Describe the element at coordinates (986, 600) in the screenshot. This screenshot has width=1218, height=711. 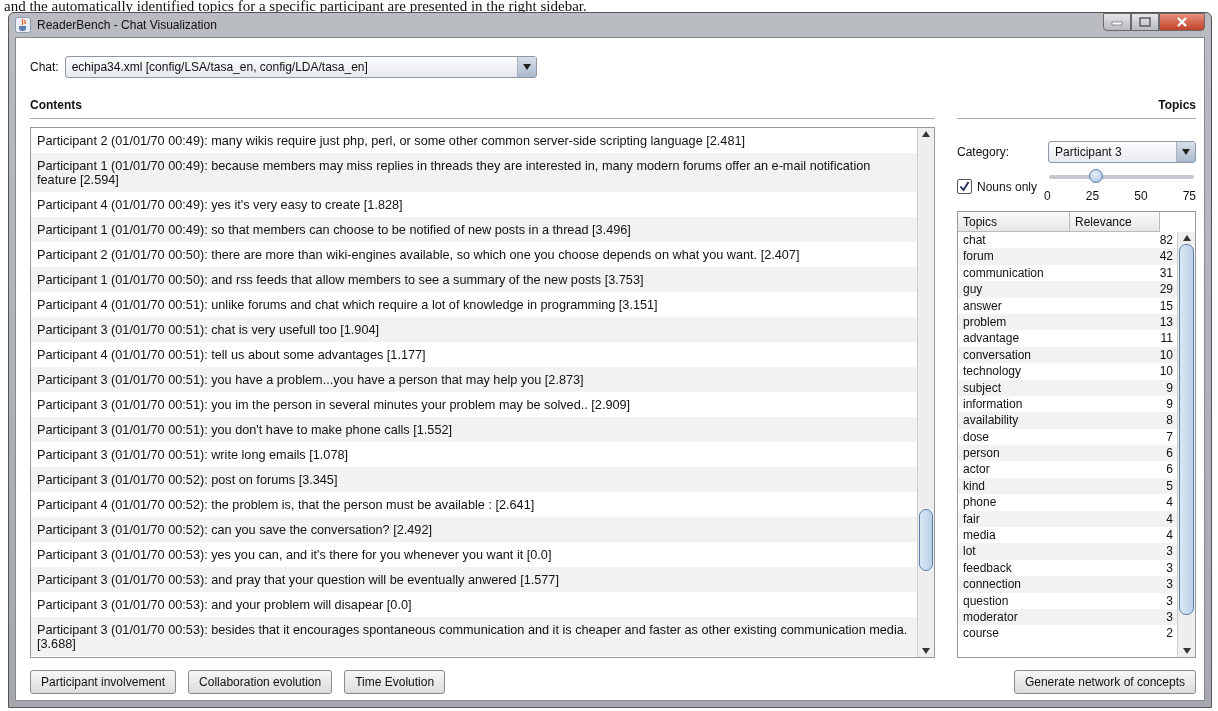
I see `table-cell: question` at that location.